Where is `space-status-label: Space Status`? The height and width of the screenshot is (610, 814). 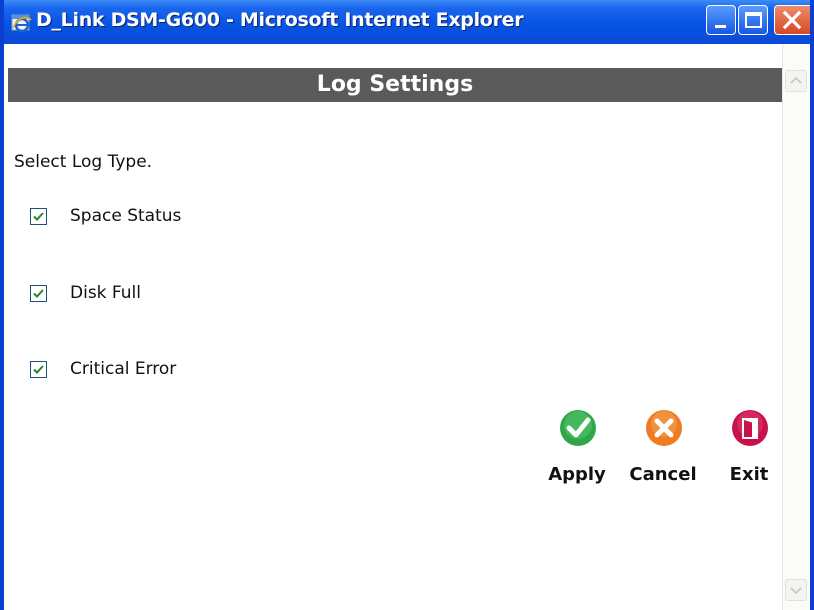 space-status-label: Space Status is located at coordinates (126, 216).